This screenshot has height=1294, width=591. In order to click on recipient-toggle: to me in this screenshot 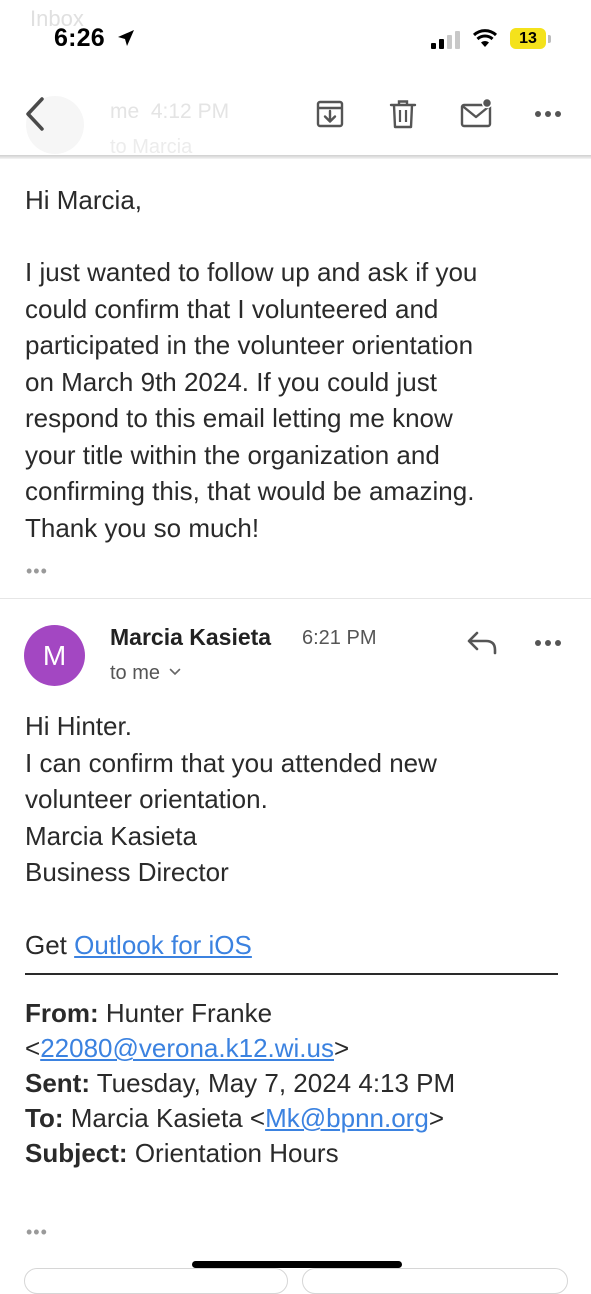, I will do `click(145, 673)`.